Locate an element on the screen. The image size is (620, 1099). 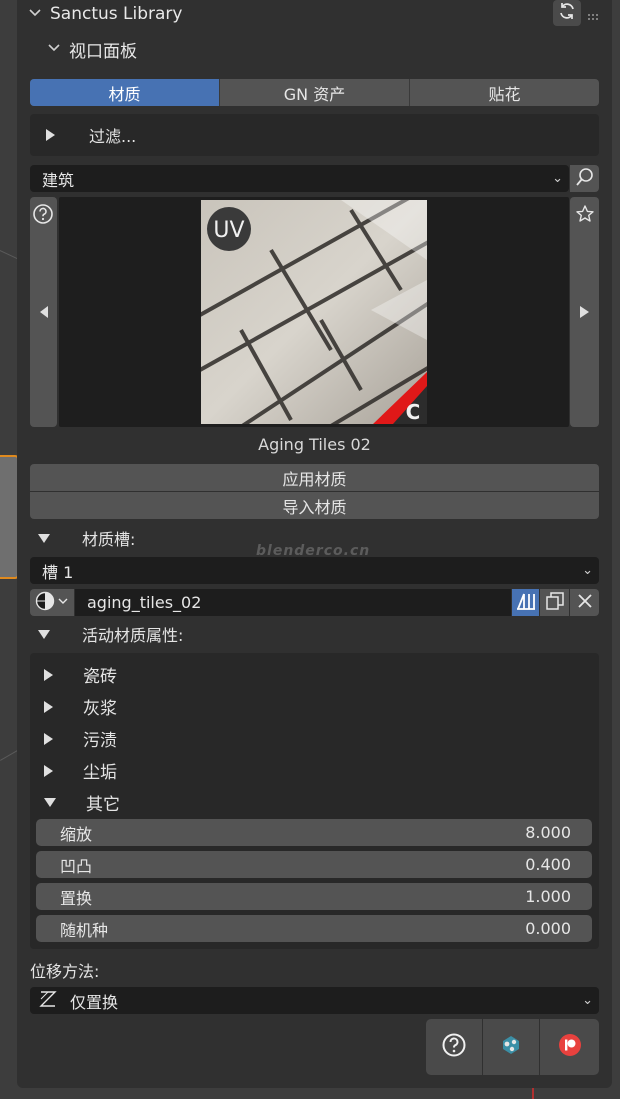
next-asset-button is located at coordinates (584, 312).